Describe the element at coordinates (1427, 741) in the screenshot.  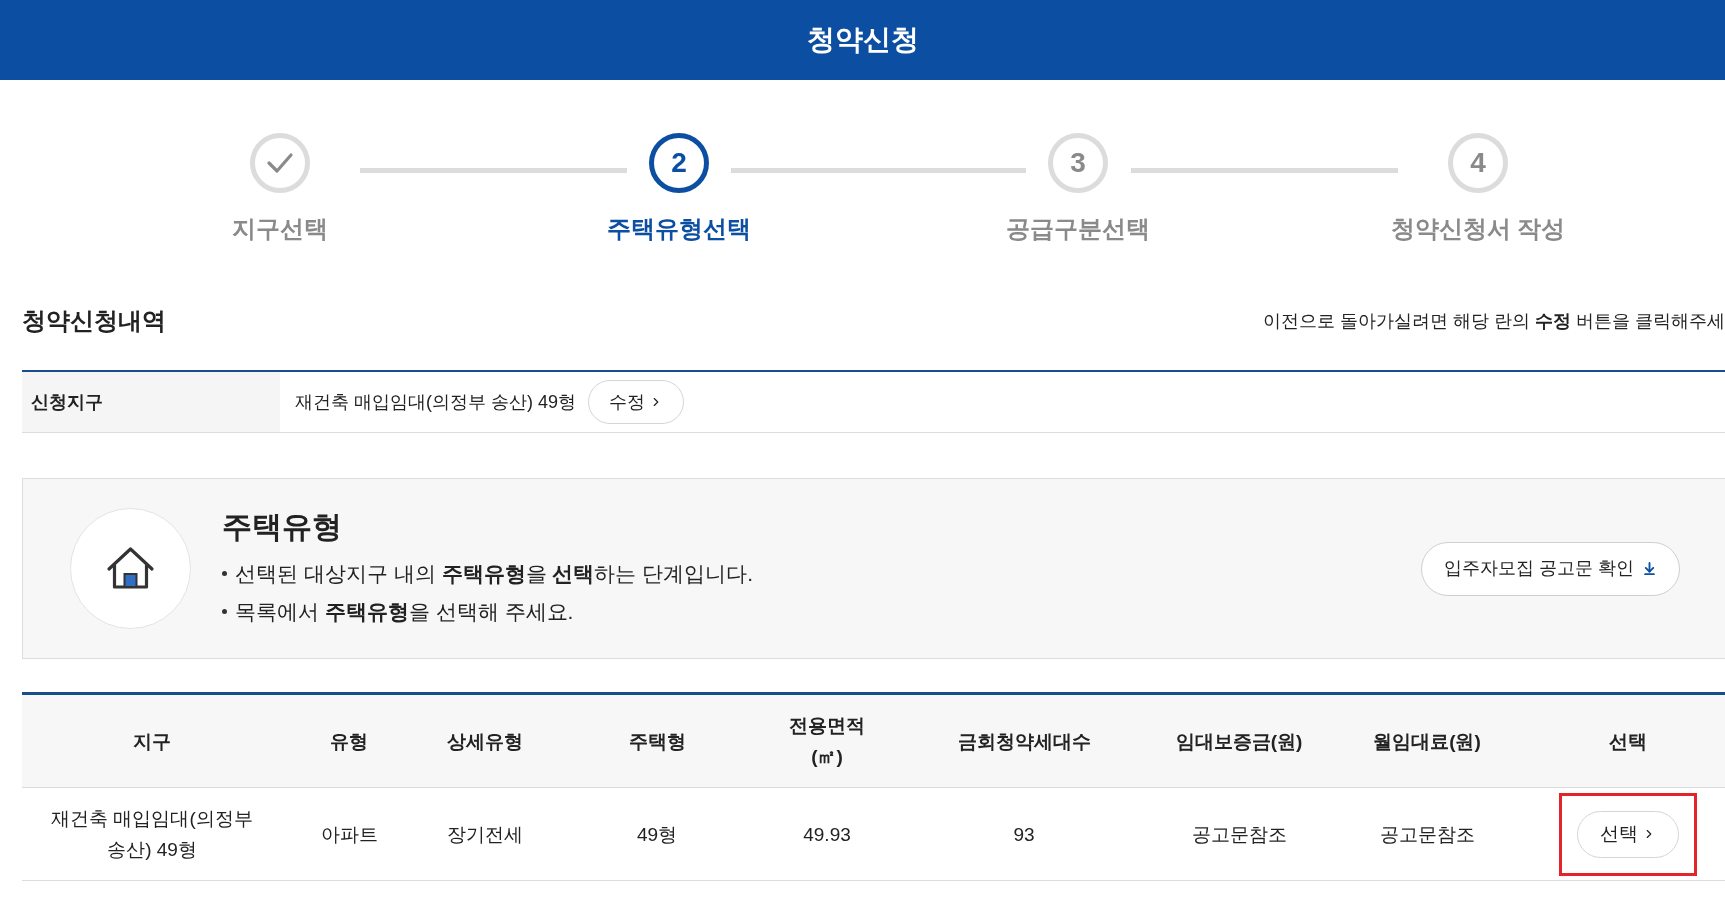
I see `column-header: 월임대료(원)` at that location.